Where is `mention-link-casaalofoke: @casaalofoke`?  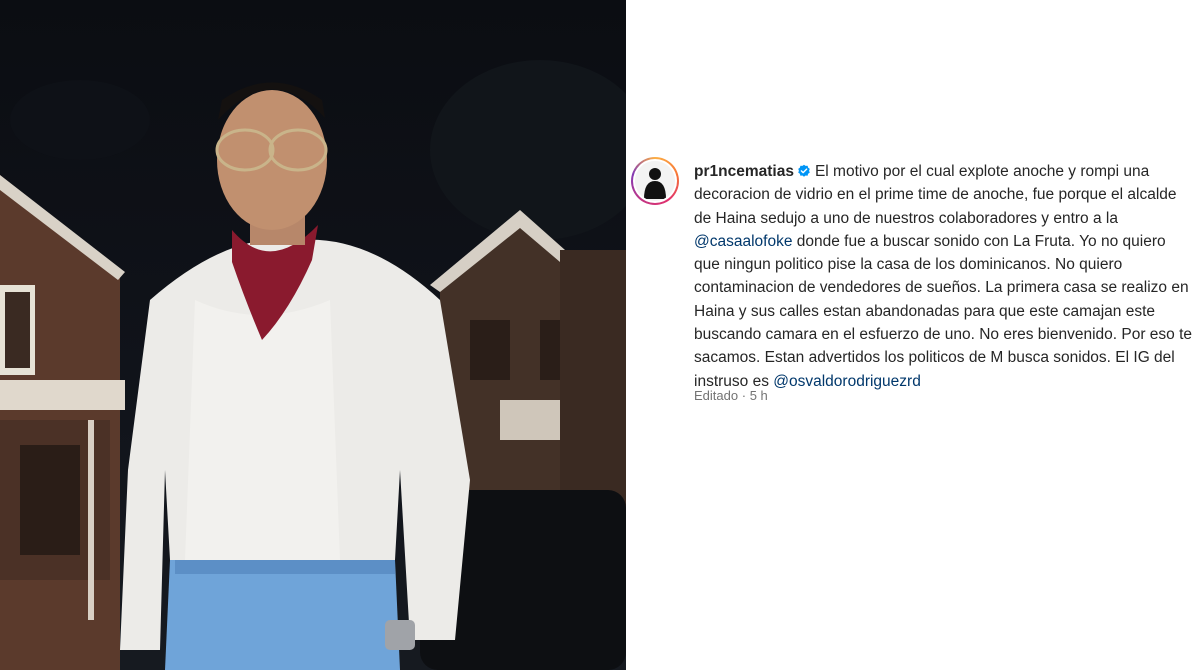
mention-link-casaalofoke: @casaalofoke is located at coordinates (743, 241).